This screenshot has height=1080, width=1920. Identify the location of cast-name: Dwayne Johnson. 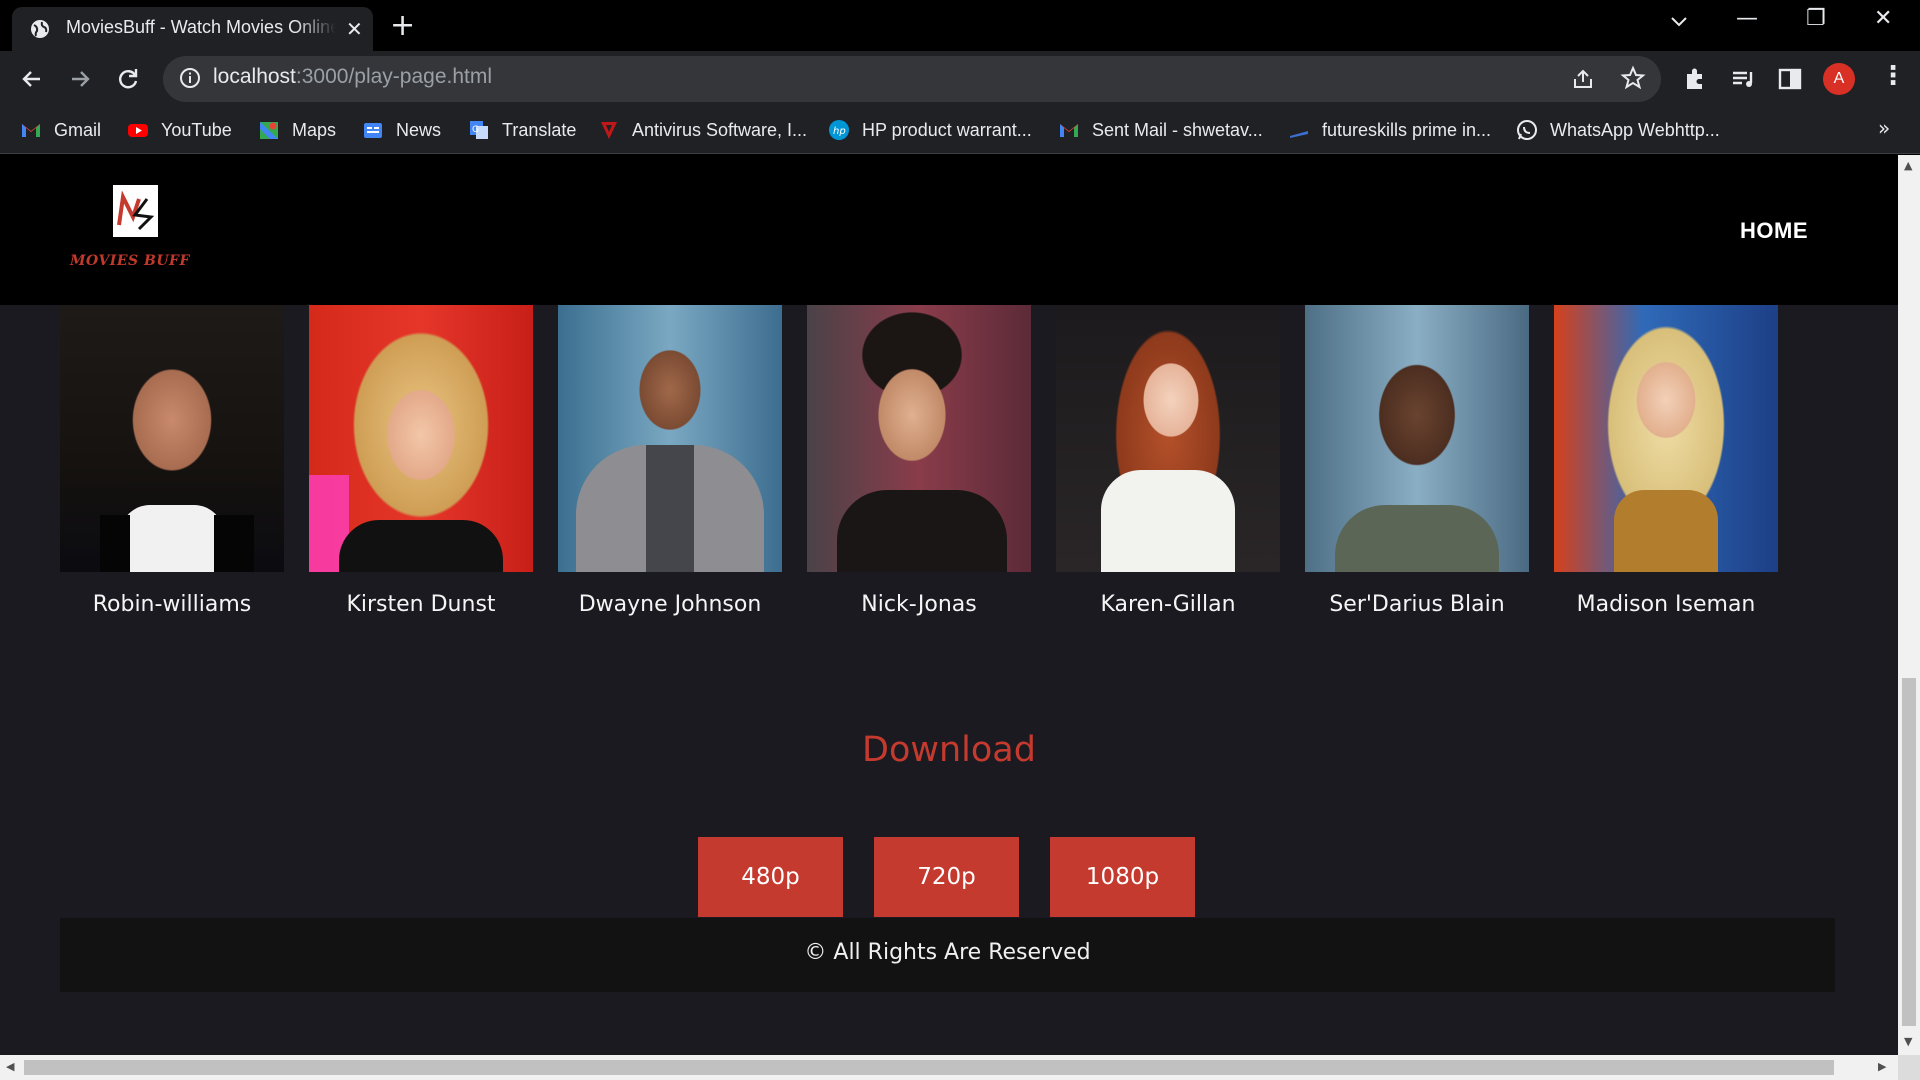
(670, 604).